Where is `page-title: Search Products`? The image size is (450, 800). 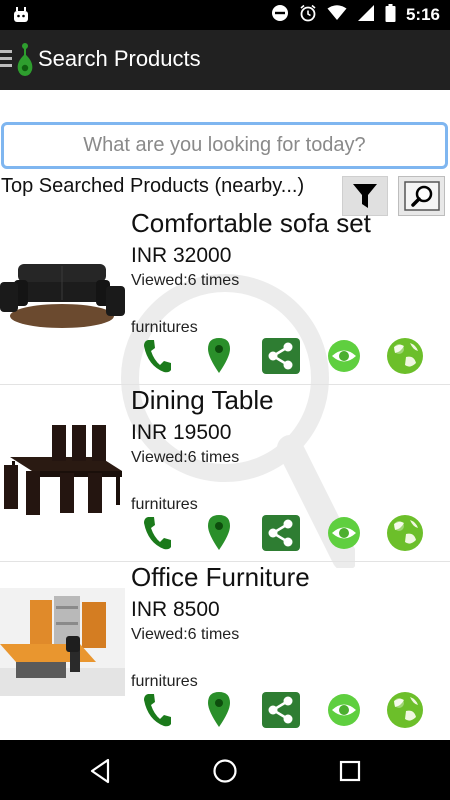 page-title: Search Products is located at coordinates (119, 58).